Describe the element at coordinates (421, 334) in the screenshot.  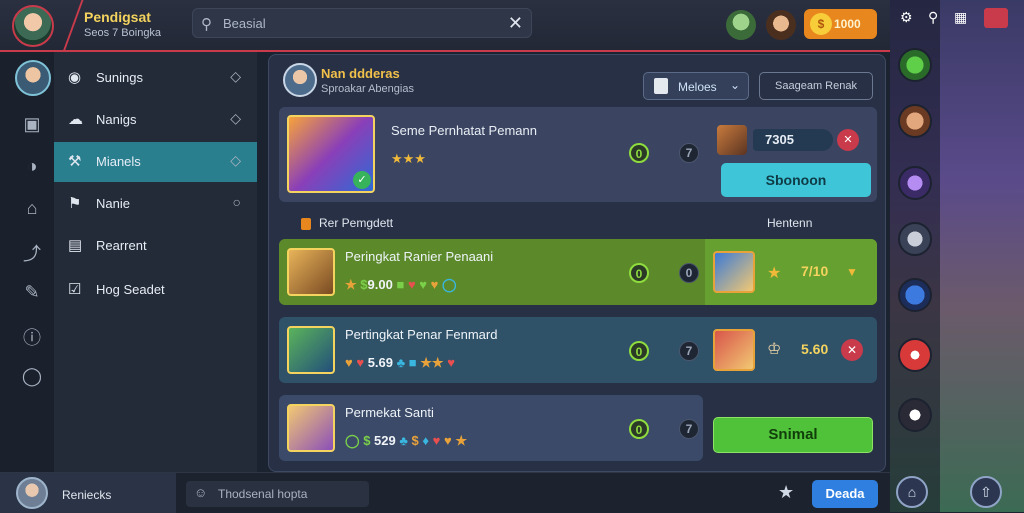
I see `row-title: Pertingkat Penar Fenmard` at that location.